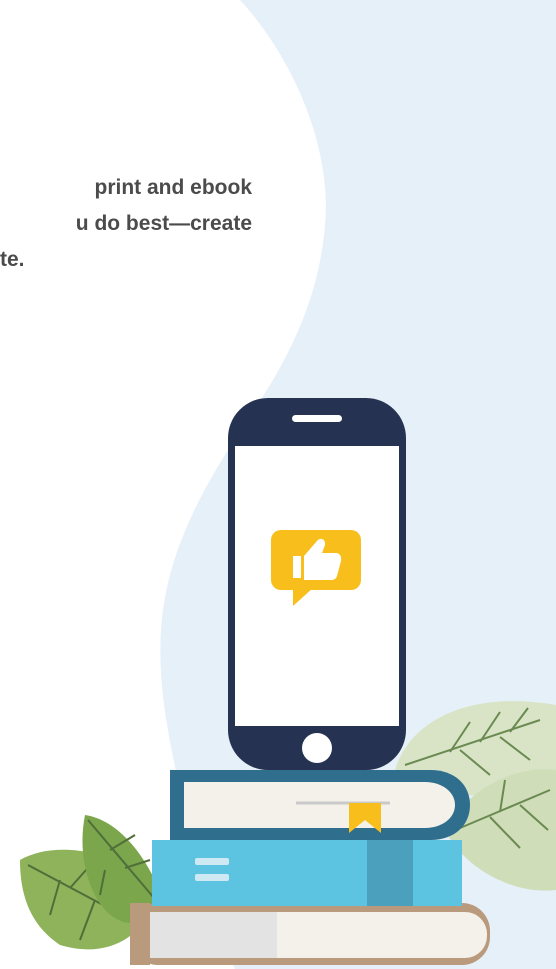 The width and height of the screenshot is (556, 969). What do you see at coordinates (307, 873) in the screenshot?
I see `book-middle` at bounding box center [307, 873].